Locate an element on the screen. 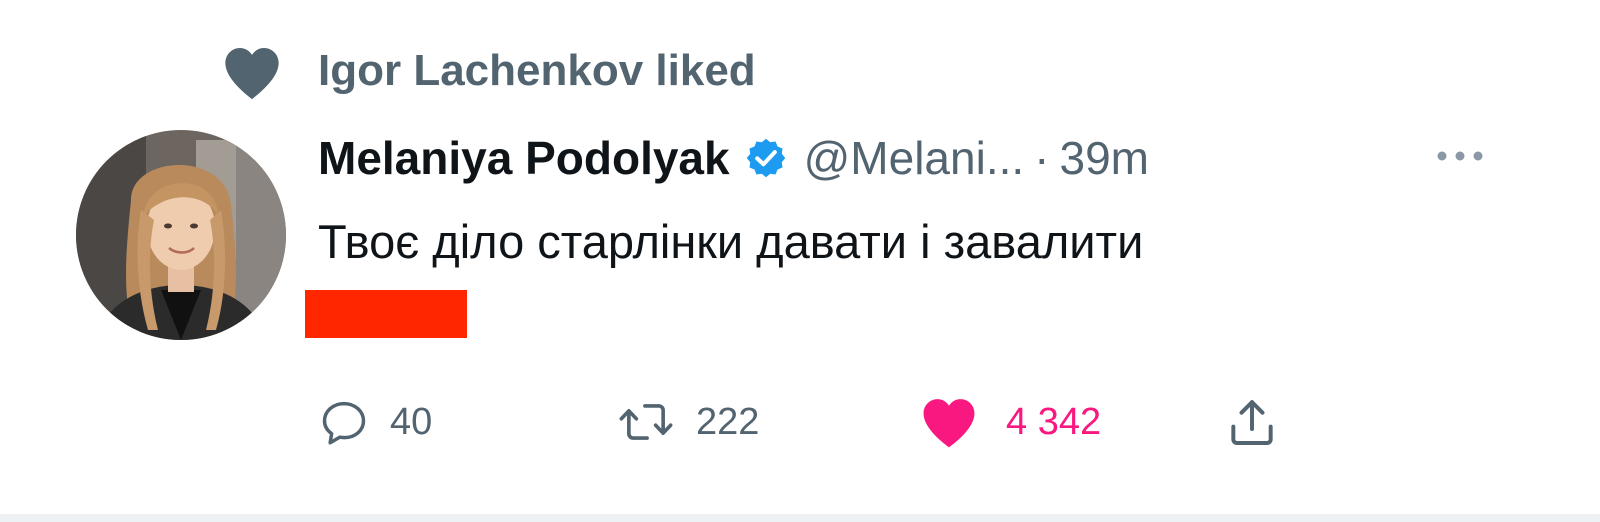 The height and width of the screenshot is (522, 1600). tweet-text: Твоє діло старлінки давати і завалити is located at coordinates (731, 241).